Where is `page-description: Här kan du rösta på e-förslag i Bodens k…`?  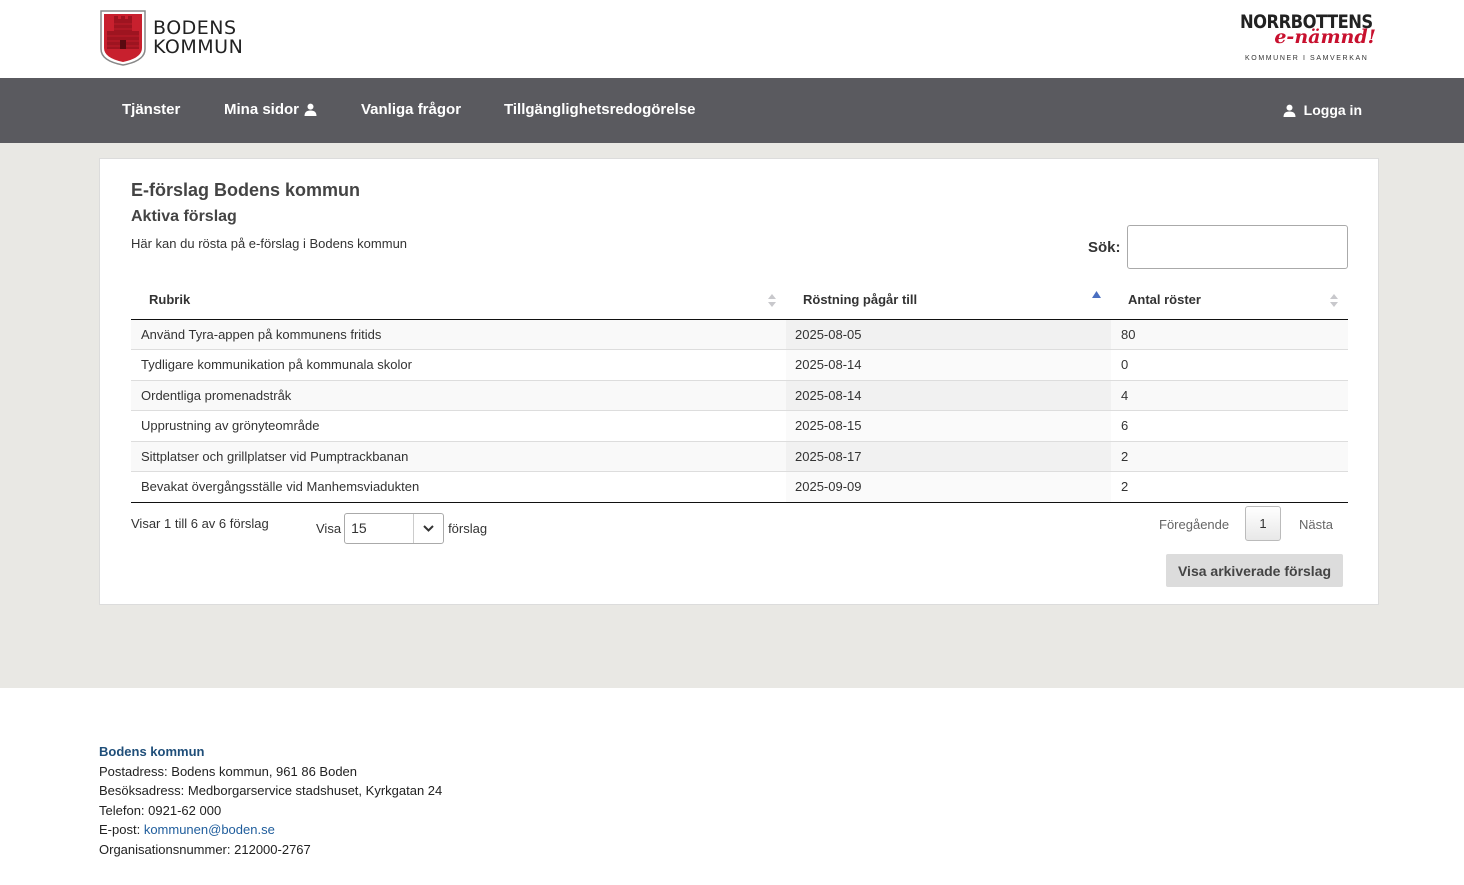 page-description: Här kan du rösta på e-förslag i Bodens k… is located at coordinates (269, 243).